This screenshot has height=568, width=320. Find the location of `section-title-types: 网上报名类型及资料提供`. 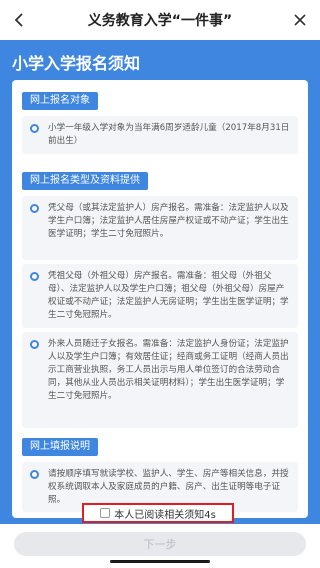

section-title-types: 网上报名类型及资料提供 is located at coordinates (85, 181).